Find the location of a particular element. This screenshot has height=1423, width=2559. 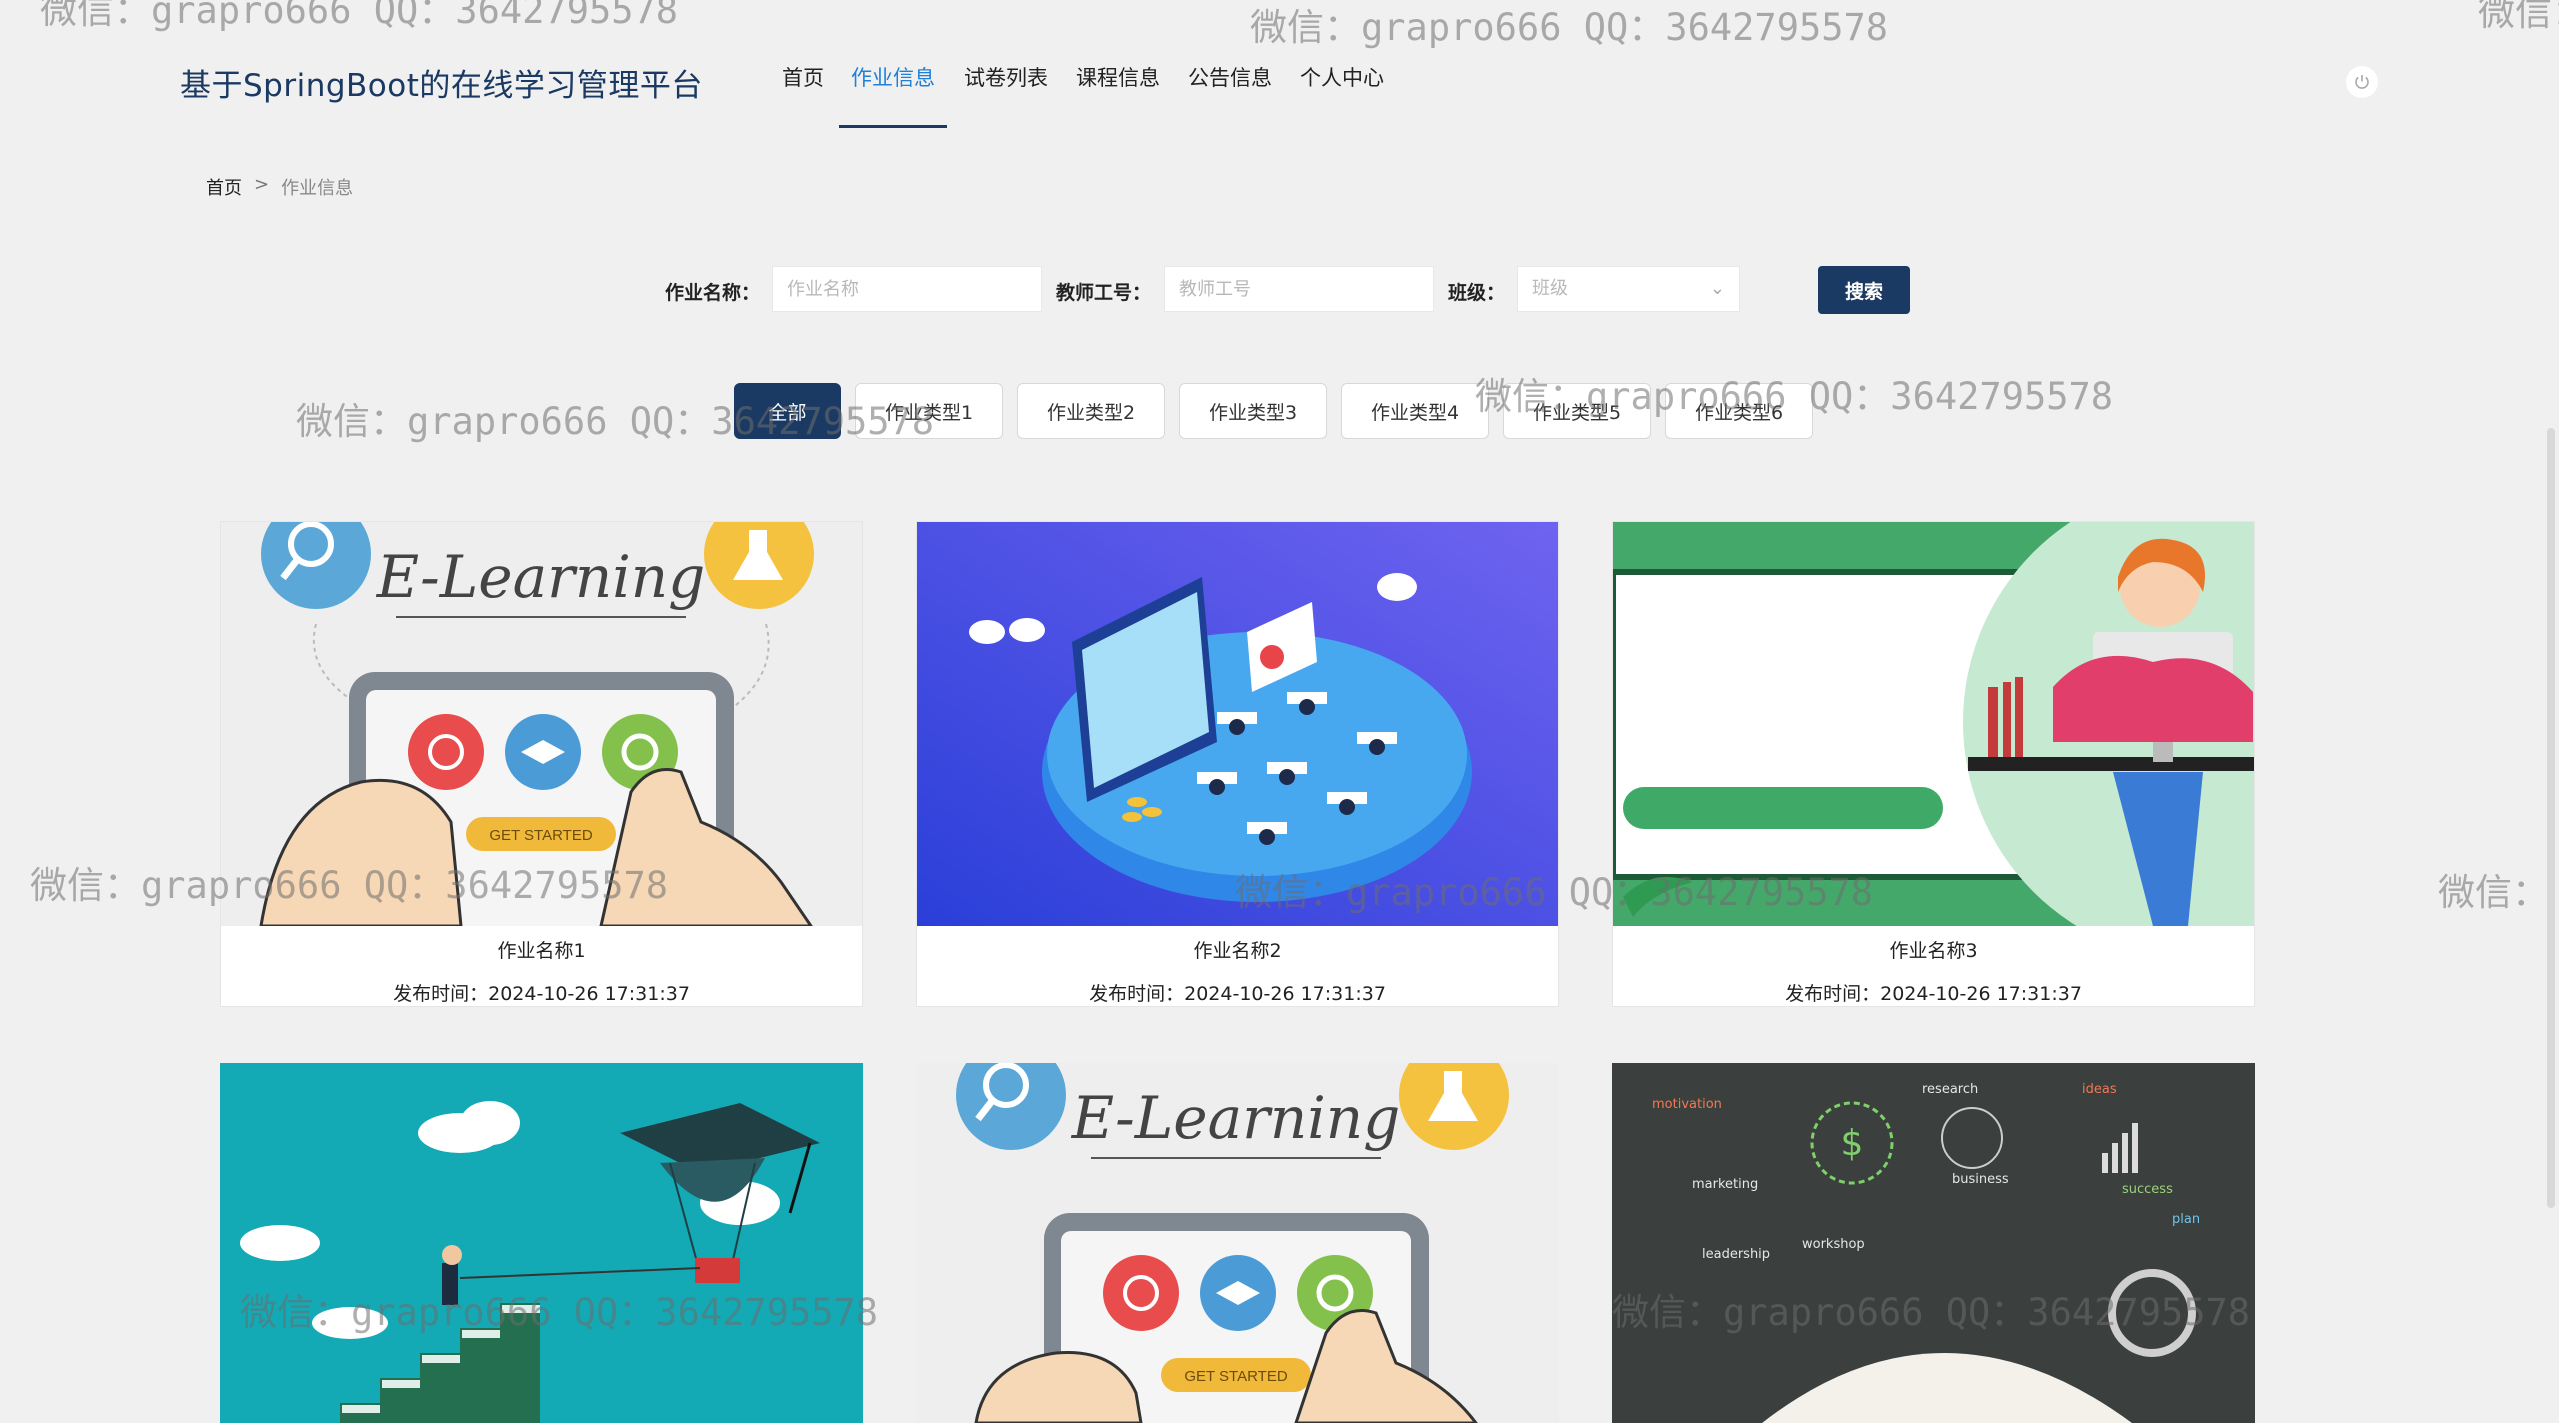

nav-courses: 课程信息 is located at coordinates (1118, 95).